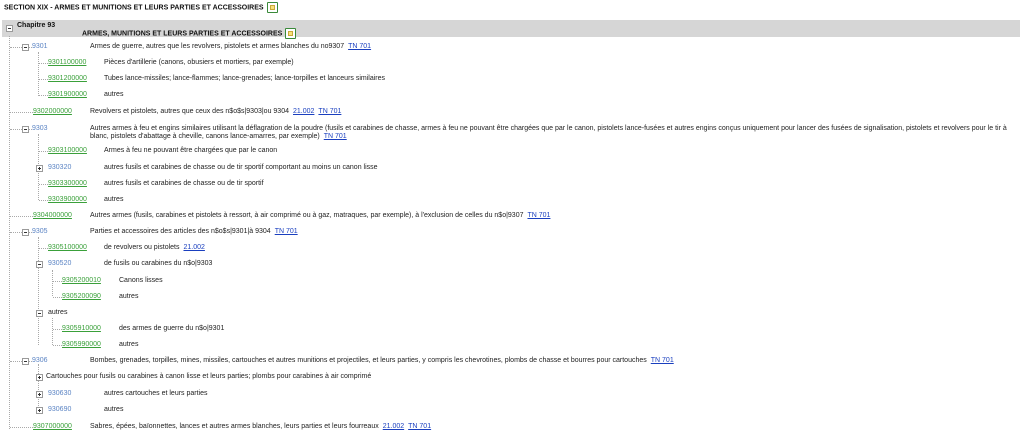 The width and height of the screenshot is (1023, 442). What do you see at coordinates (52, 215) in the screenshot?
I see `tariff-code-link: 9304000000` at bounding box center [52, 215].